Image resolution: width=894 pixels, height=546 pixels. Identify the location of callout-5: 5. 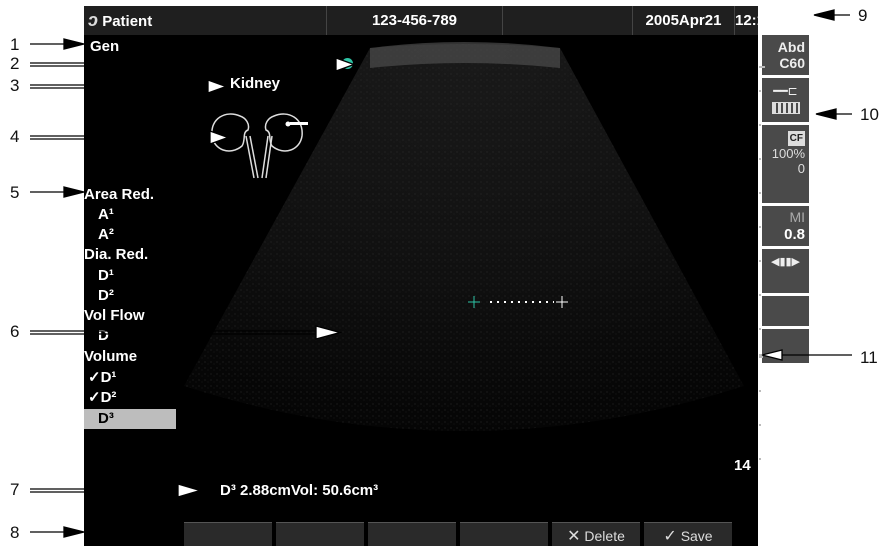
(15, 192).